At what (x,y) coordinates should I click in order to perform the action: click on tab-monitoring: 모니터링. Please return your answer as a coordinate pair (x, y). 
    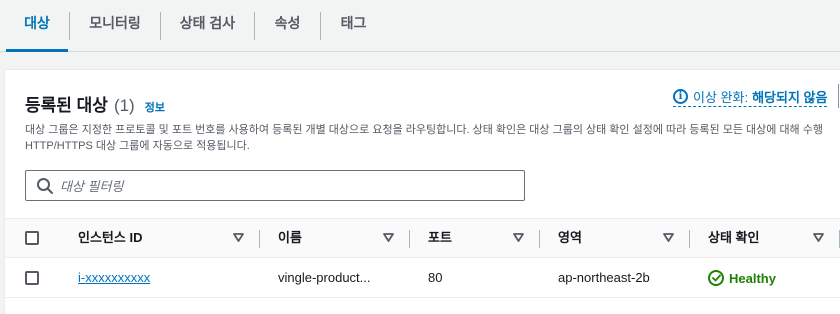
    Looking at the image, I should click on (115, 26).